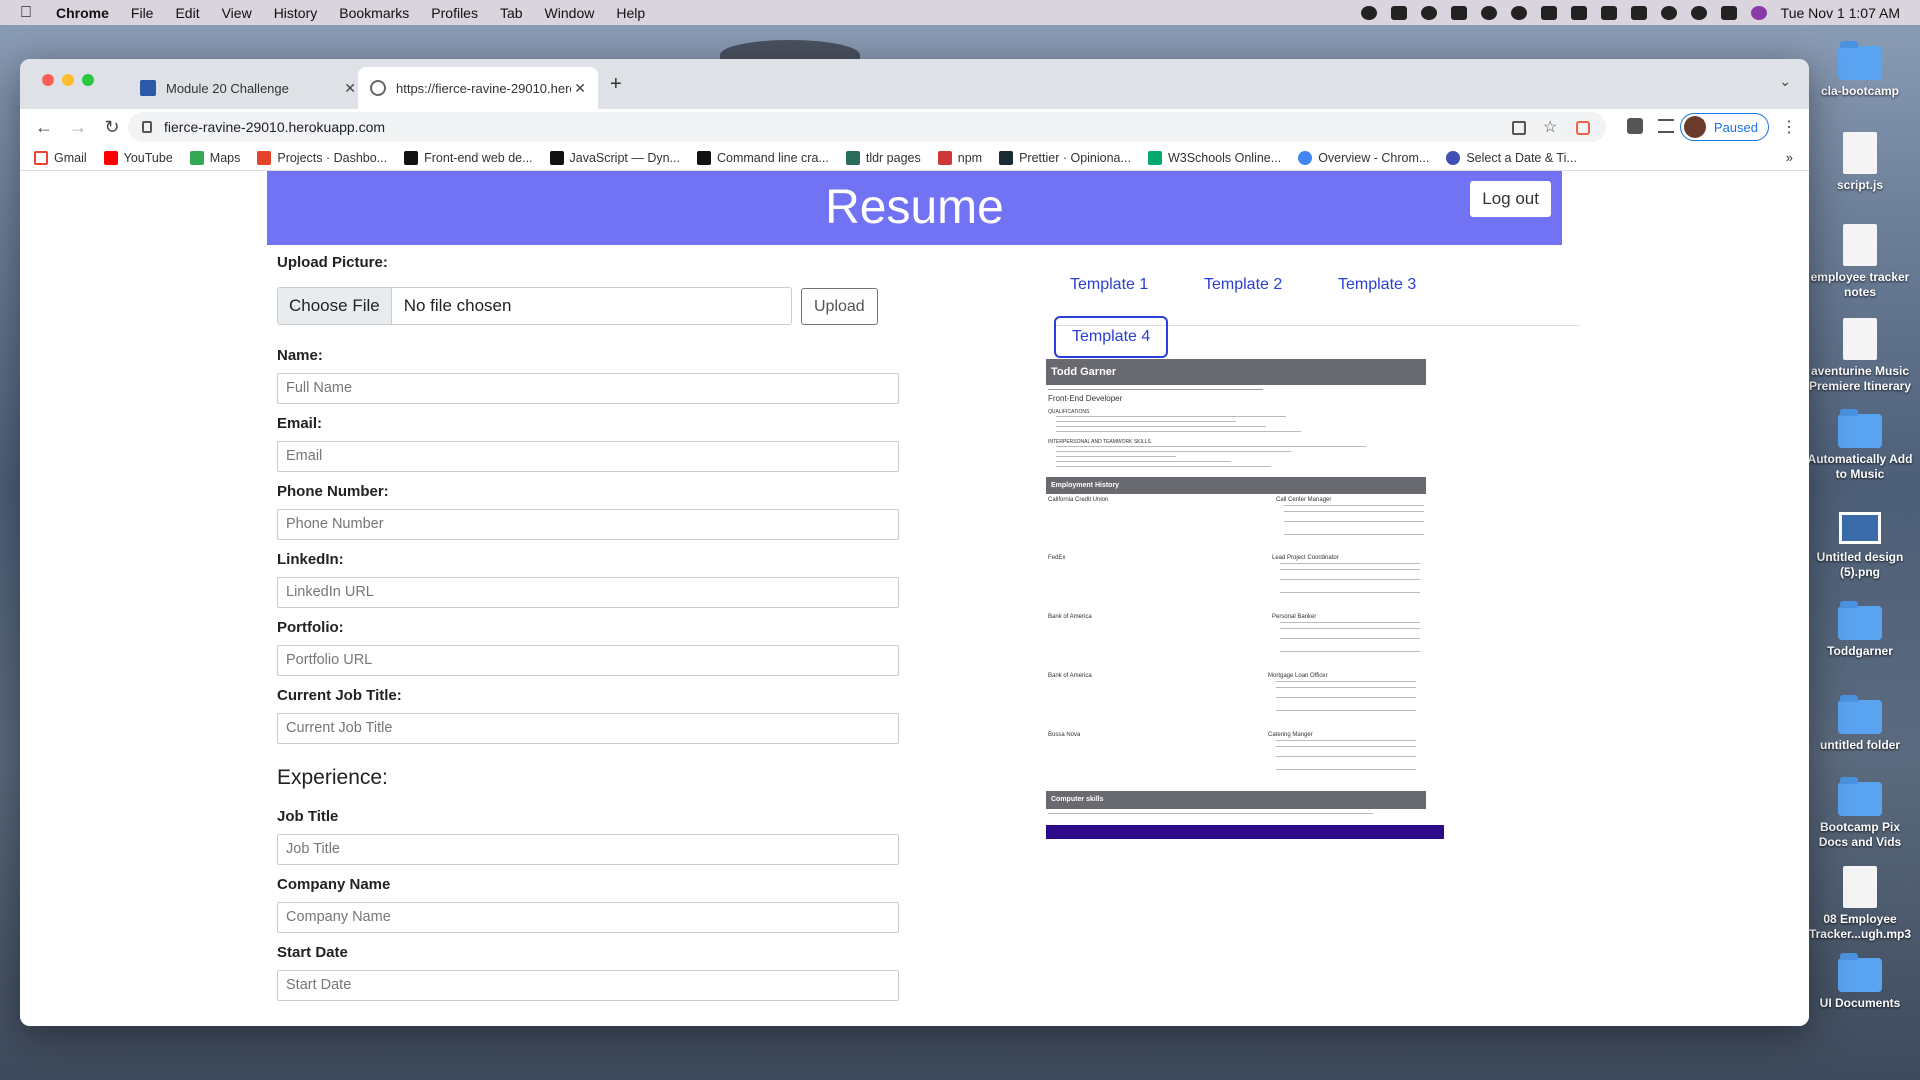  Describe the element at coordinates (1377, 286) in the screenshot. I see `tab-template-3: Template 3` at that location.